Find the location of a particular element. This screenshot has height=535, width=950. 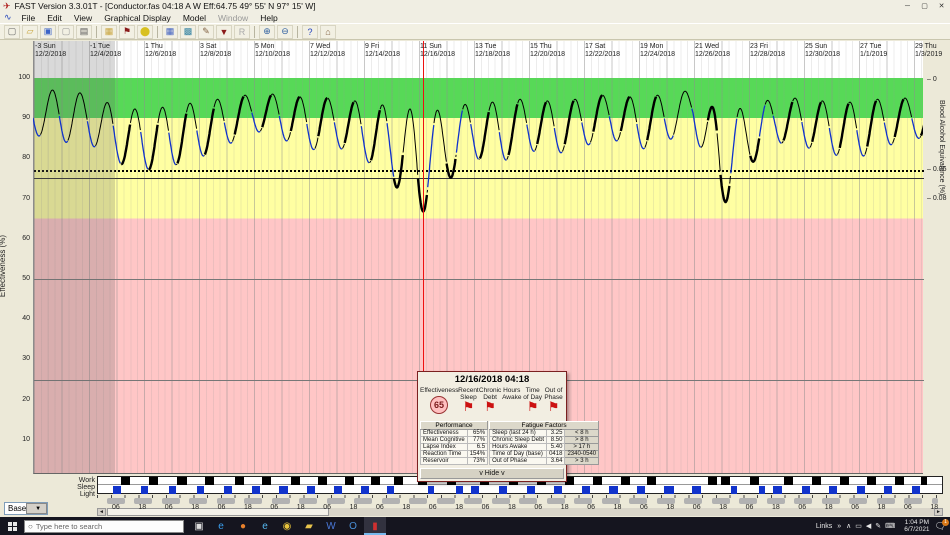

funnel-button: ▼ is located at coordinates (224, 31).